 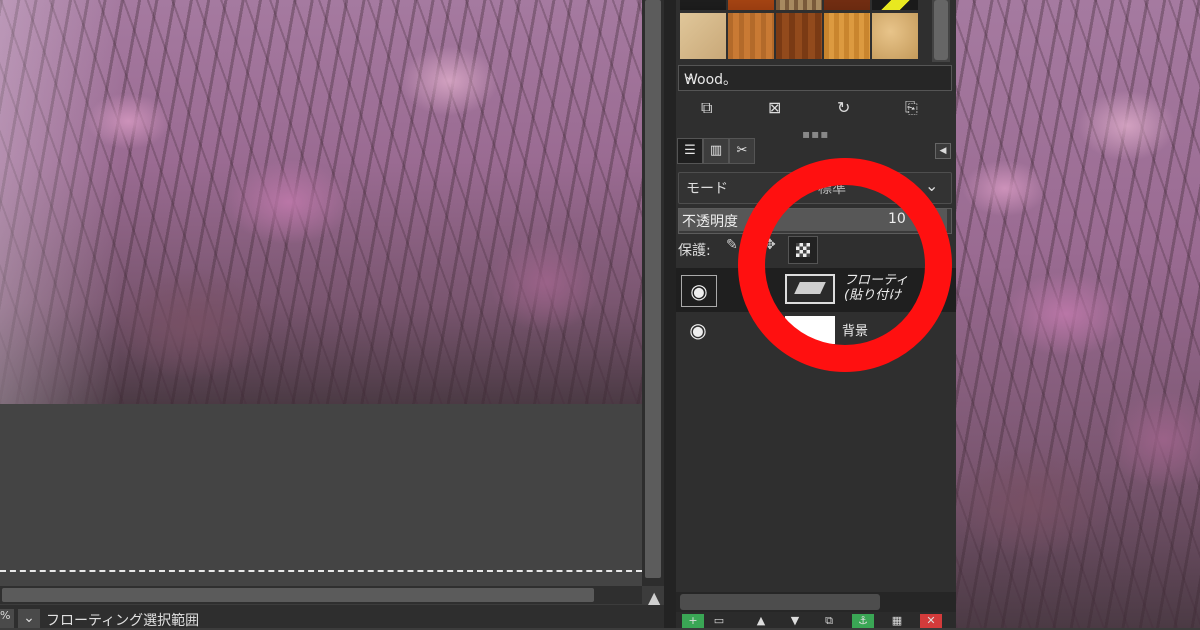 I want to click on highlight-circle, so click(x=845, y=265).